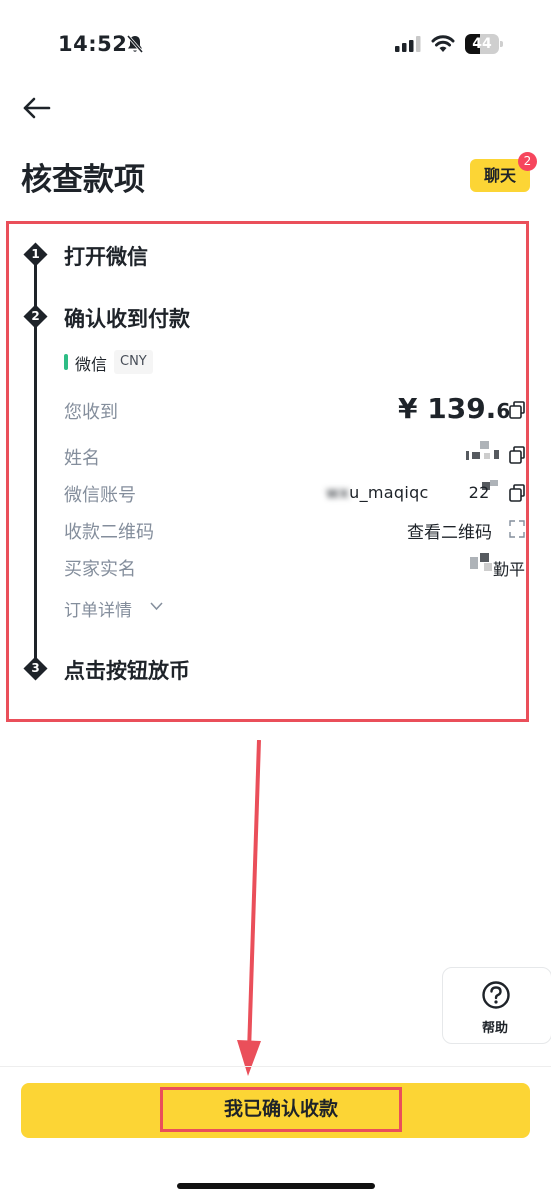 The height and width of the screenshot is (1200, 551). What do you see at coordinates (109, 532) in the screenshot?
I see `qr-code-label: 收款二维码` at bounding box center [109, 532].